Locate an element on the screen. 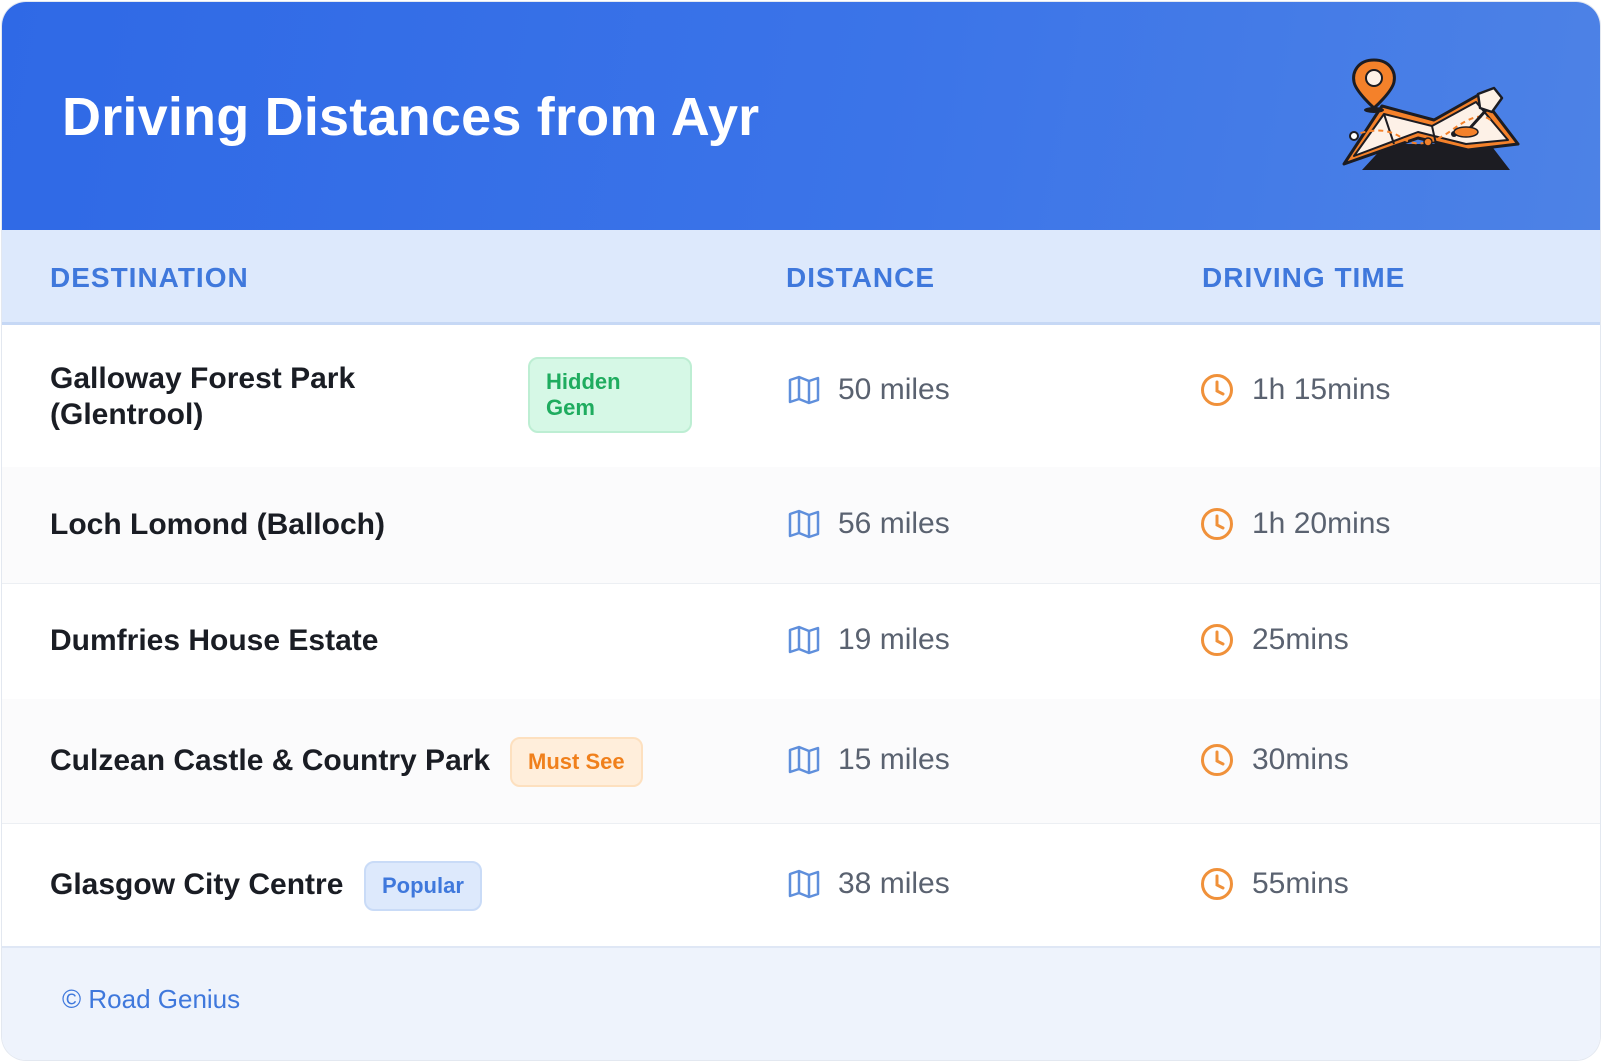  distance-value: 56 miles is located at coordinates (894, 523).